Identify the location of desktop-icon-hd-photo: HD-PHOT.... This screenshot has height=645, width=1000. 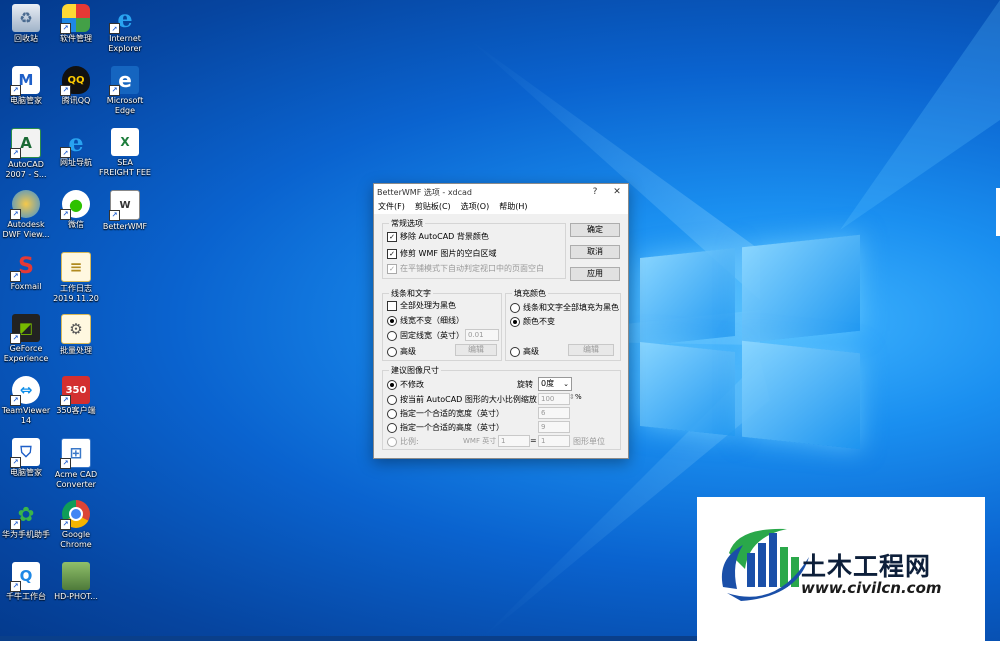
(76, 582).